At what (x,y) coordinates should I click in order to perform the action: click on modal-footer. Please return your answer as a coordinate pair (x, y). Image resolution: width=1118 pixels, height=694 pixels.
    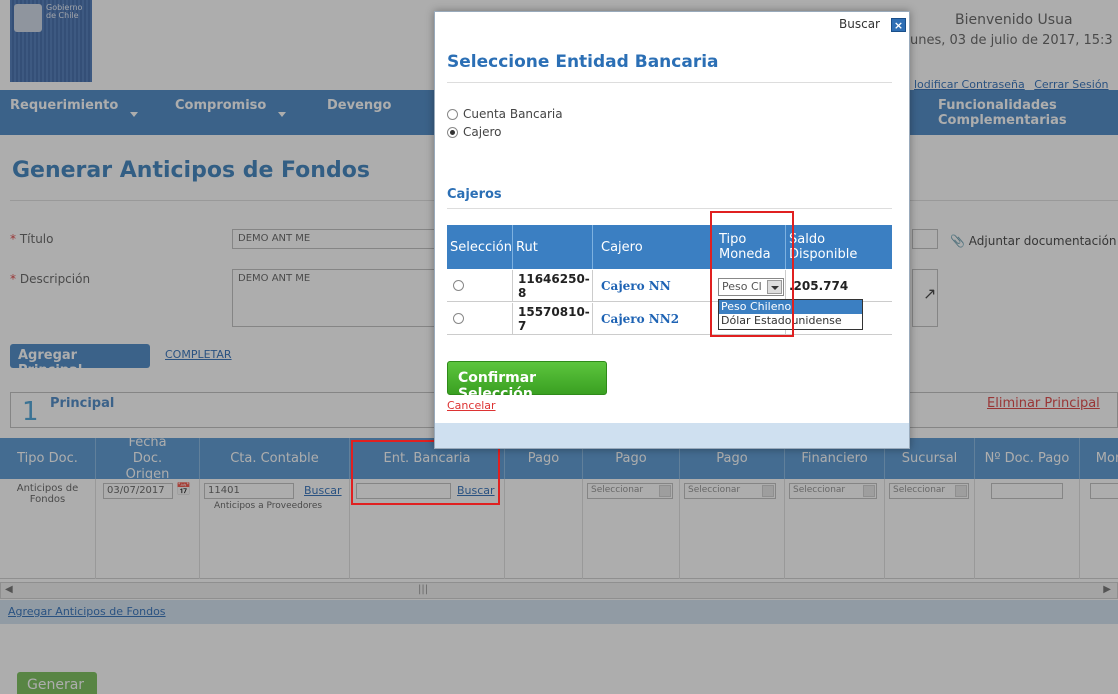
    Looking at the image, I should click on (672, 435).